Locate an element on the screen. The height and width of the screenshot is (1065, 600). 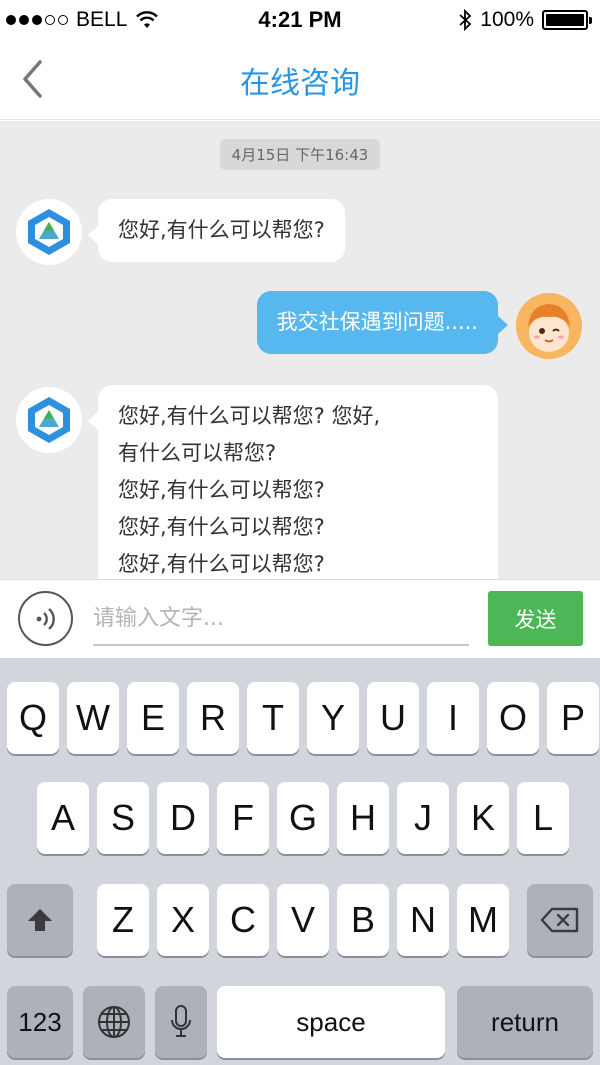
space-key: space is located at coordinates (331, 1022).